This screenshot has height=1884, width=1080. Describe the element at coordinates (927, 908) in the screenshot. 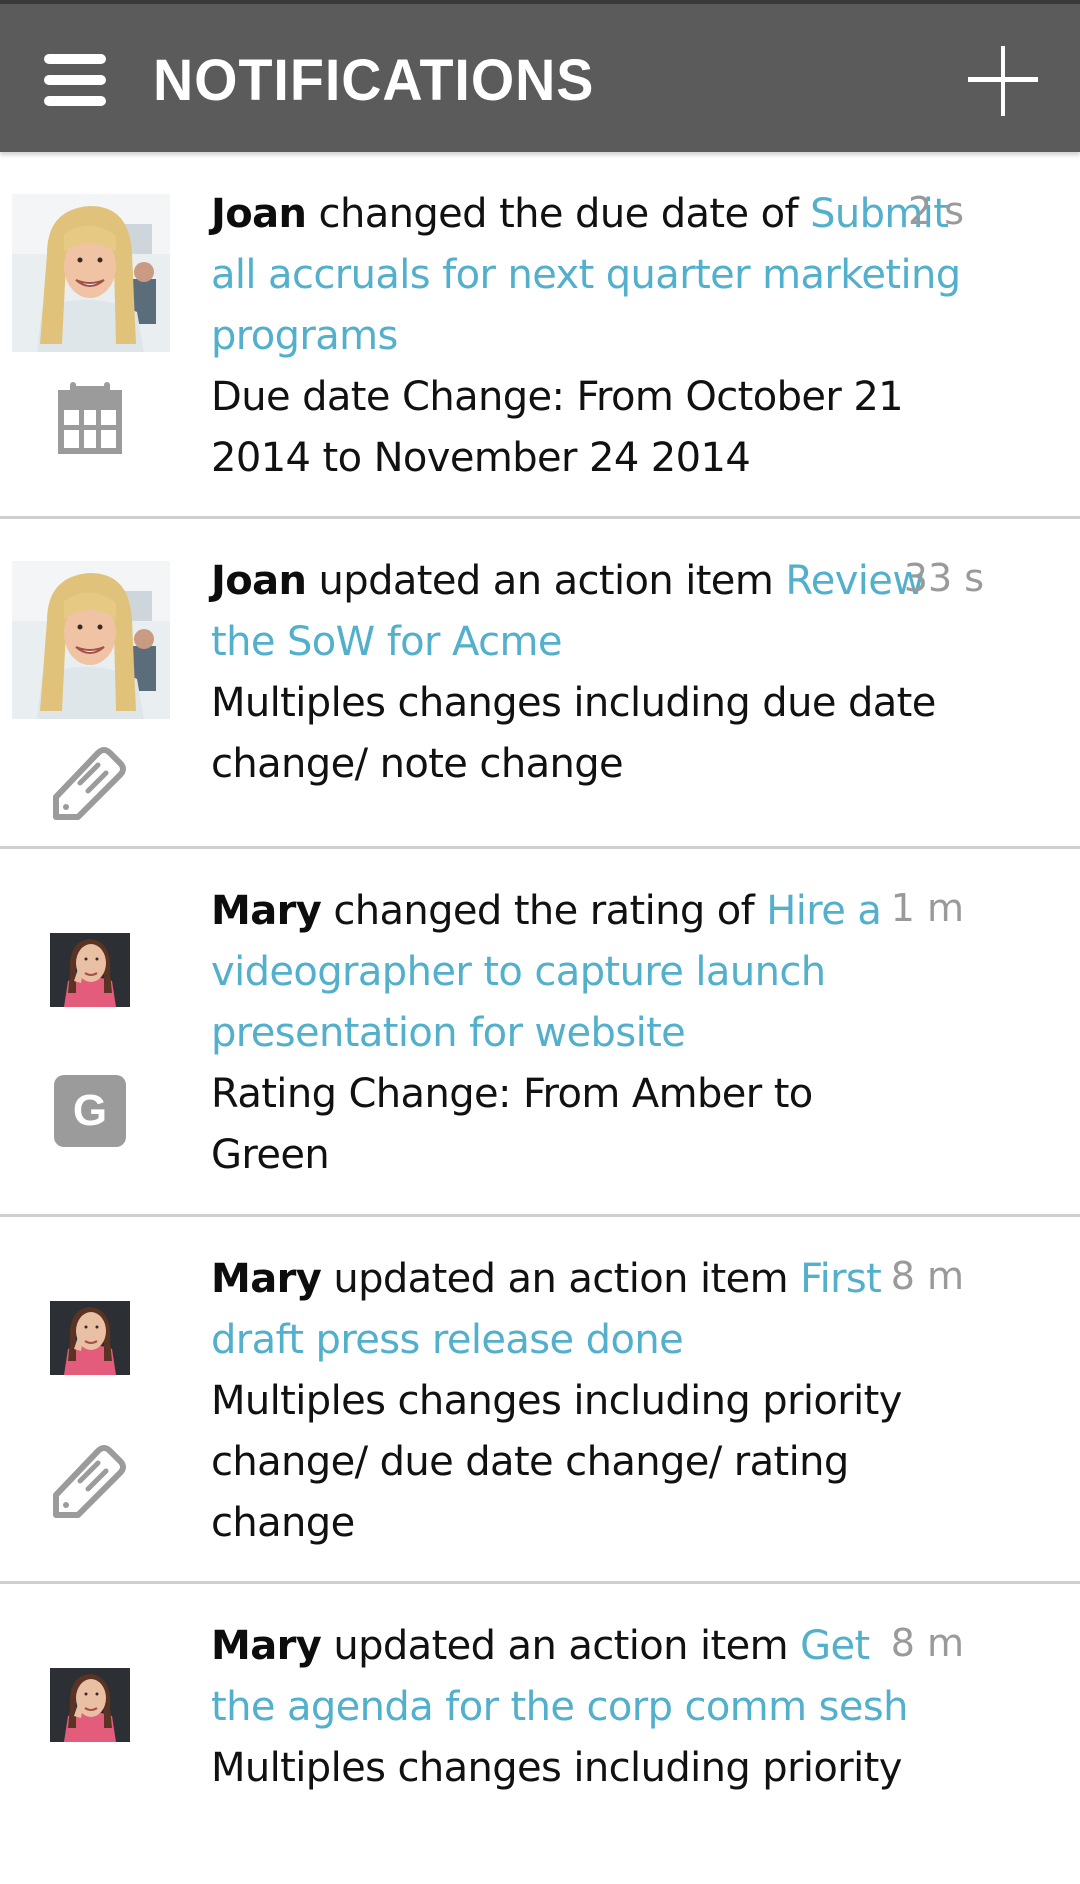

I see `timestamp: 1 m` at that location.